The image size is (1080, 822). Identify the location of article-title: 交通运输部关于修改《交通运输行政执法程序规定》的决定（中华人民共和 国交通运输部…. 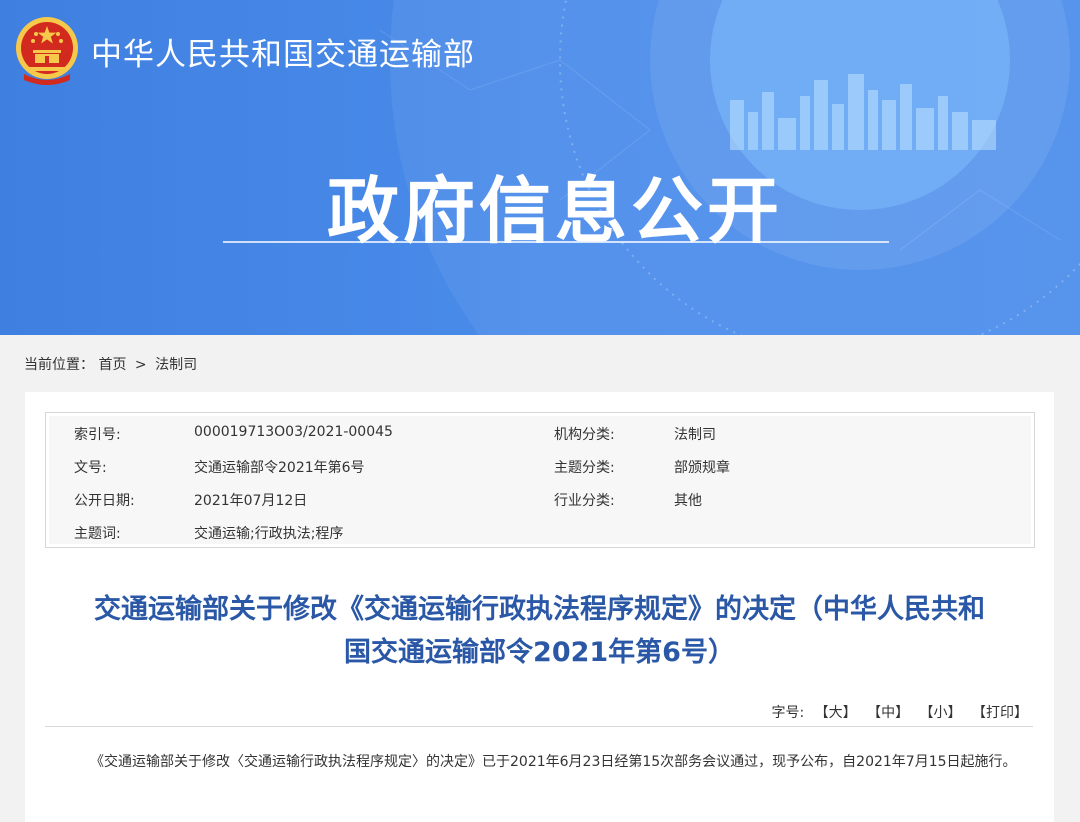
(539, 631).